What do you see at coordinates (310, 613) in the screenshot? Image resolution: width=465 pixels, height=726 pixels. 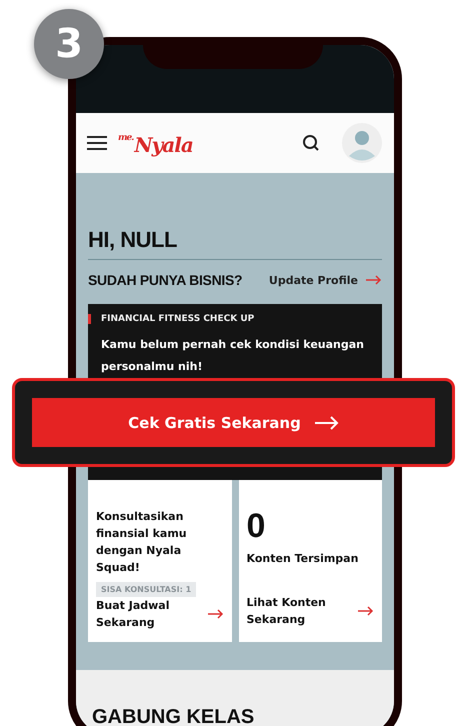 I see `card-link: Lihat Konten Sekarang` at bounding box center [310, 613].